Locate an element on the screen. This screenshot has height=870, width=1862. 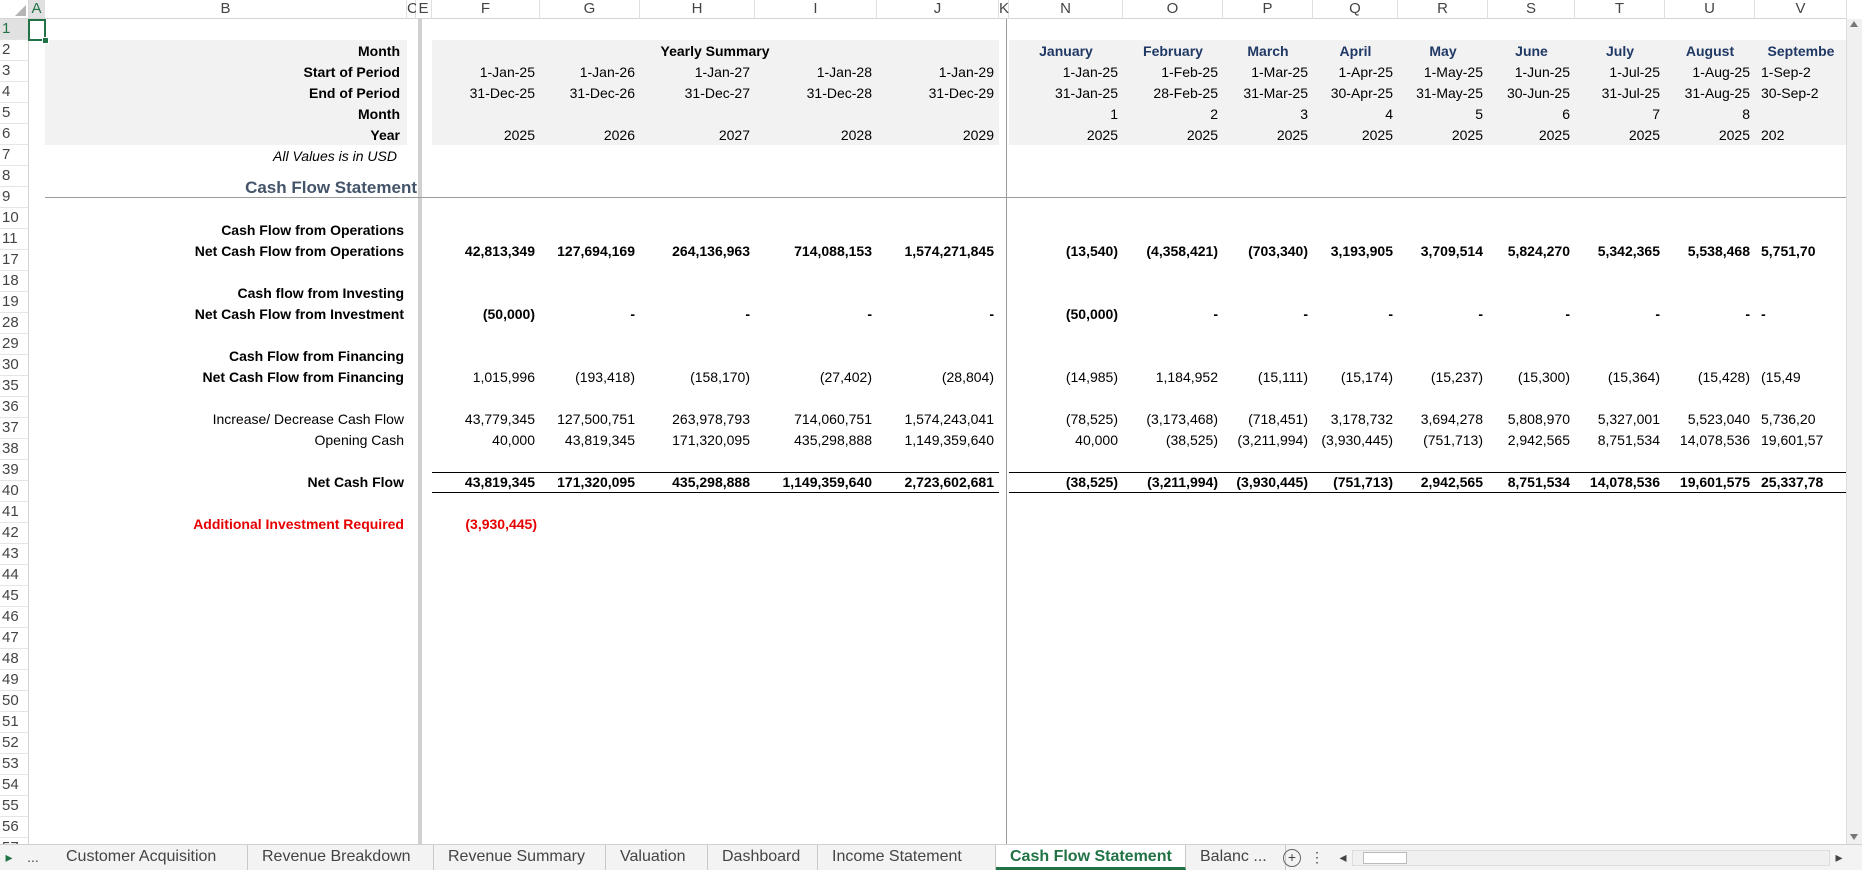
row-header: 35 is located at coordinates (14, 386).